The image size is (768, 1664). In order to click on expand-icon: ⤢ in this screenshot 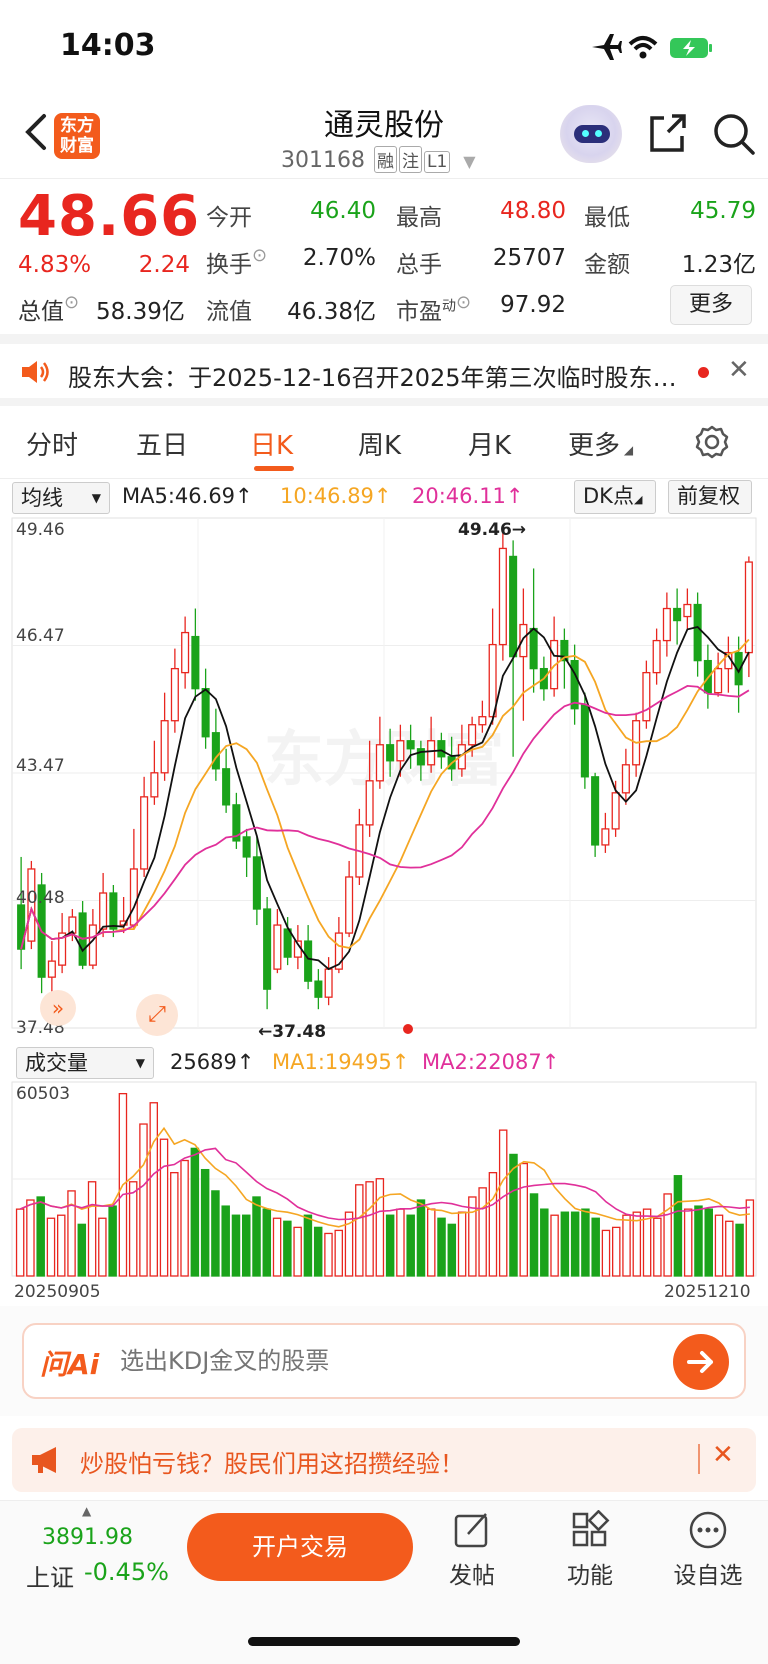, I will do `click(157, 1015)`.